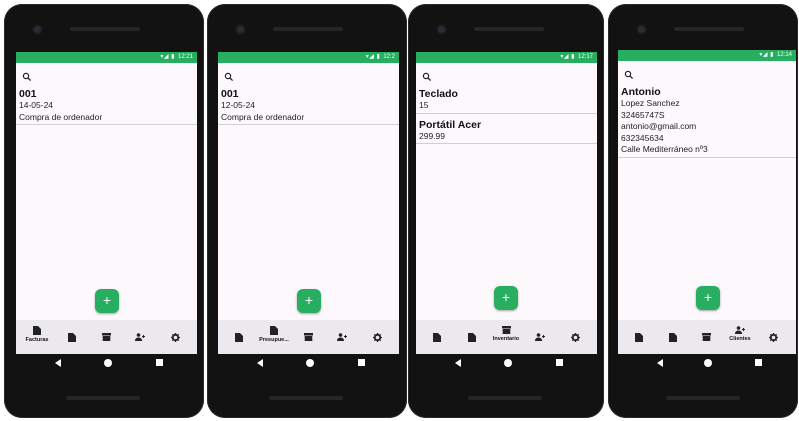  I want to click on item-description: Compra de ordenador, so click(61, 116).